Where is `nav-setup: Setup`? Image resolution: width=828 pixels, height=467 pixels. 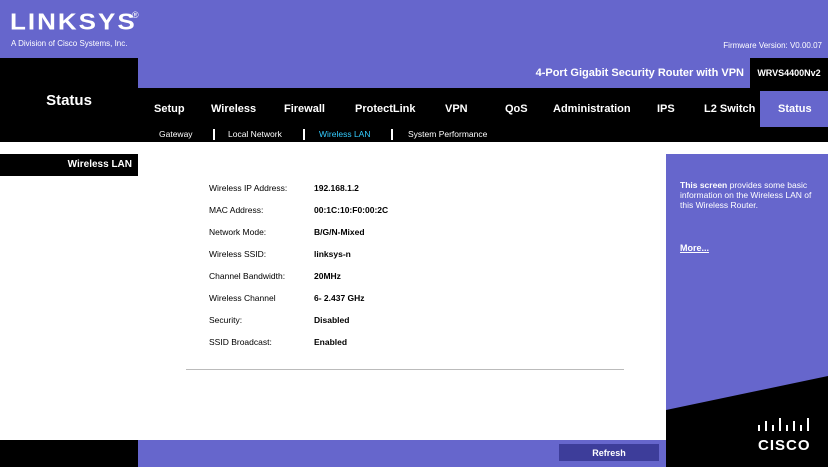
nav-setup: Setup is located at coordinates (169, 109).